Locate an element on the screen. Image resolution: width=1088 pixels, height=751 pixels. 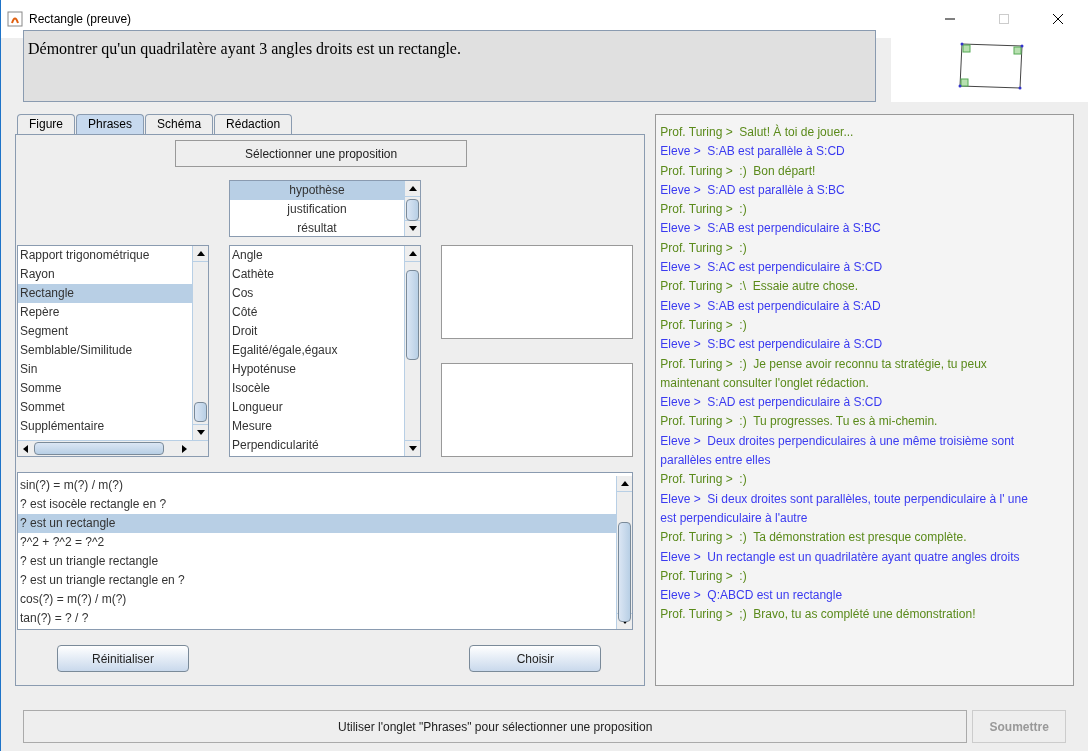
list-item: Cathète is located at coordinates (317, 274).